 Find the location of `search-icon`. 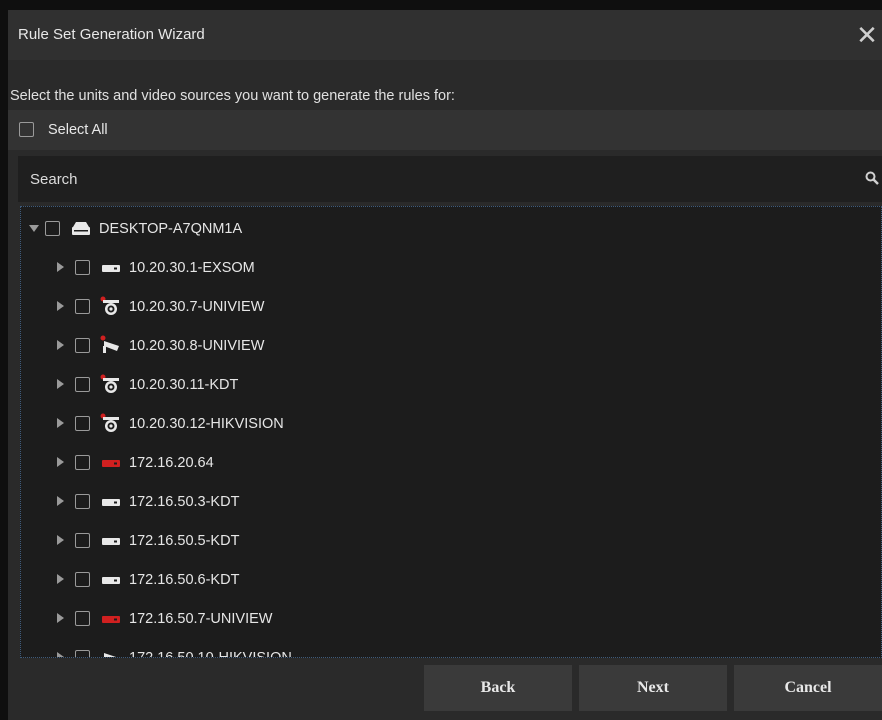

search-icon is located at coordinates (873, 179).